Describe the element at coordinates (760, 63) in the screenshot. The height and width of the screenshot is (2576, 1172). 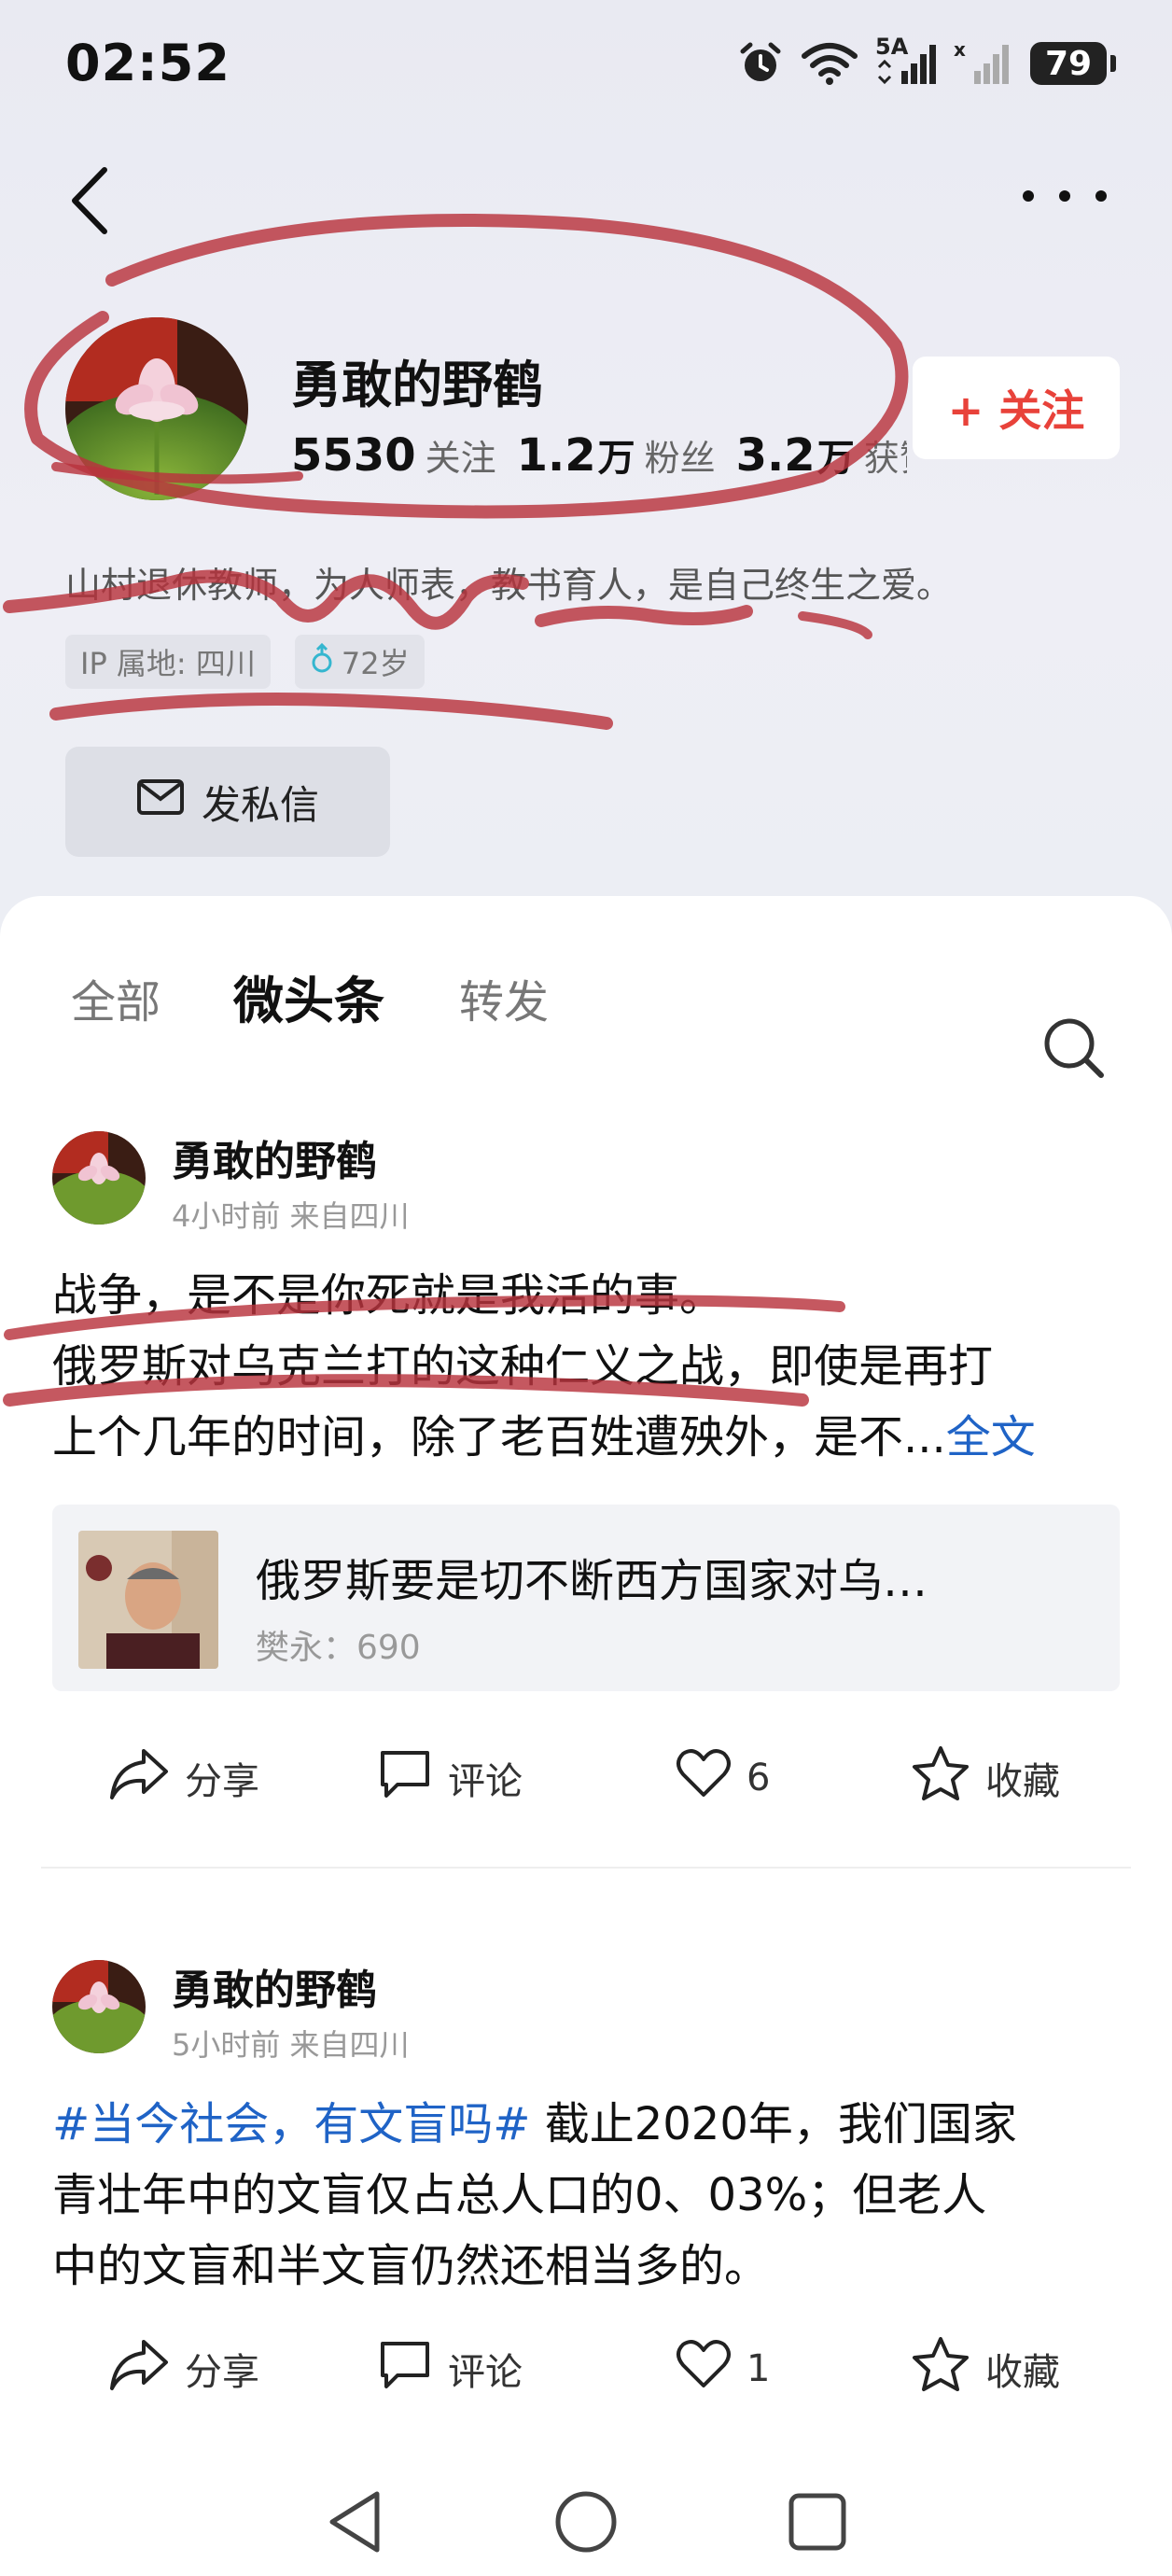
I see `alarm-icon` at that location.